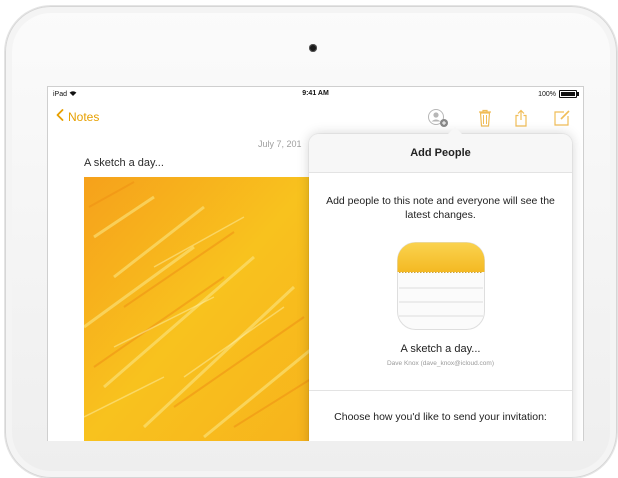 This screenshot has width=618, height=478. What do you see at coordinates (521, 120) in the screenshot?
I see `share-icon` at bounding box center [521, 120].